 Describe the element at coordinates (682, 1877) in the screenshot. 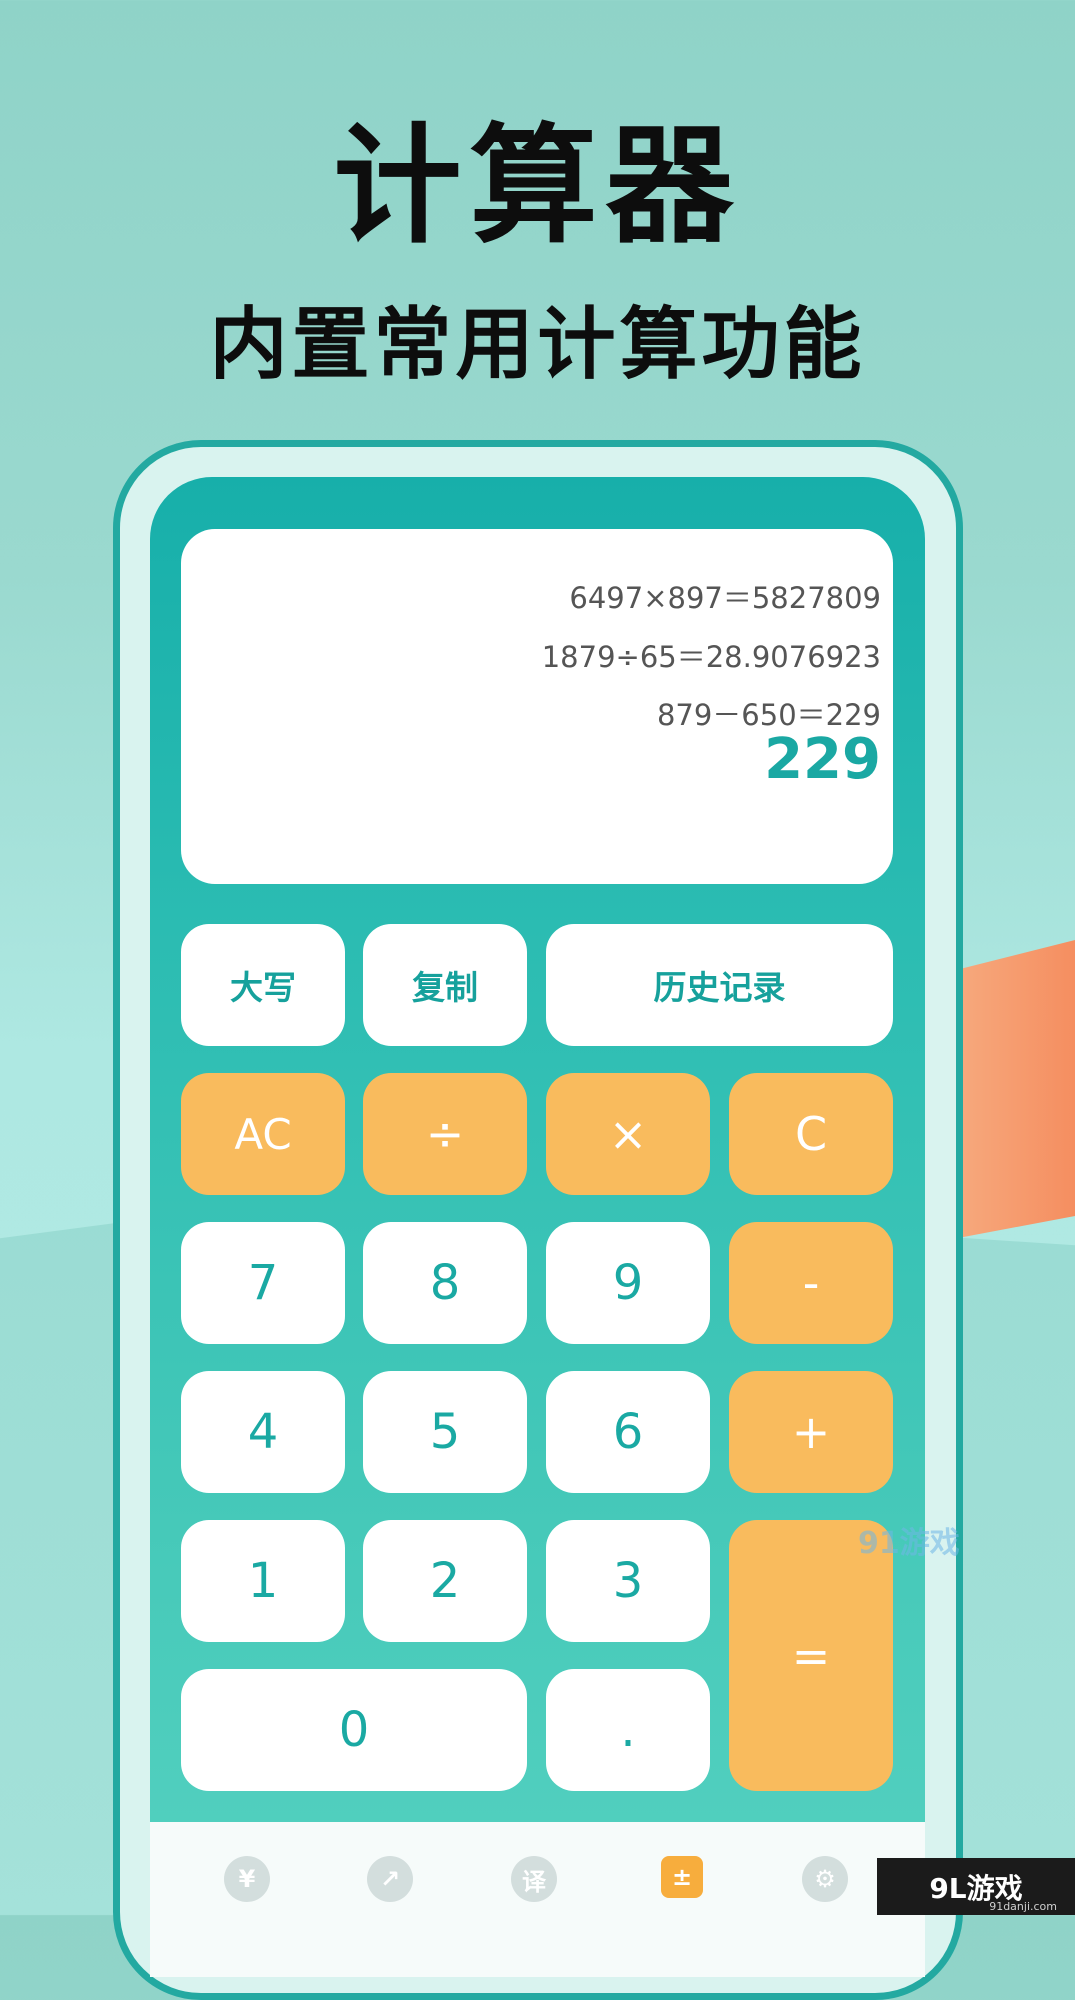

I see `calculator-icon: ±` at that location.